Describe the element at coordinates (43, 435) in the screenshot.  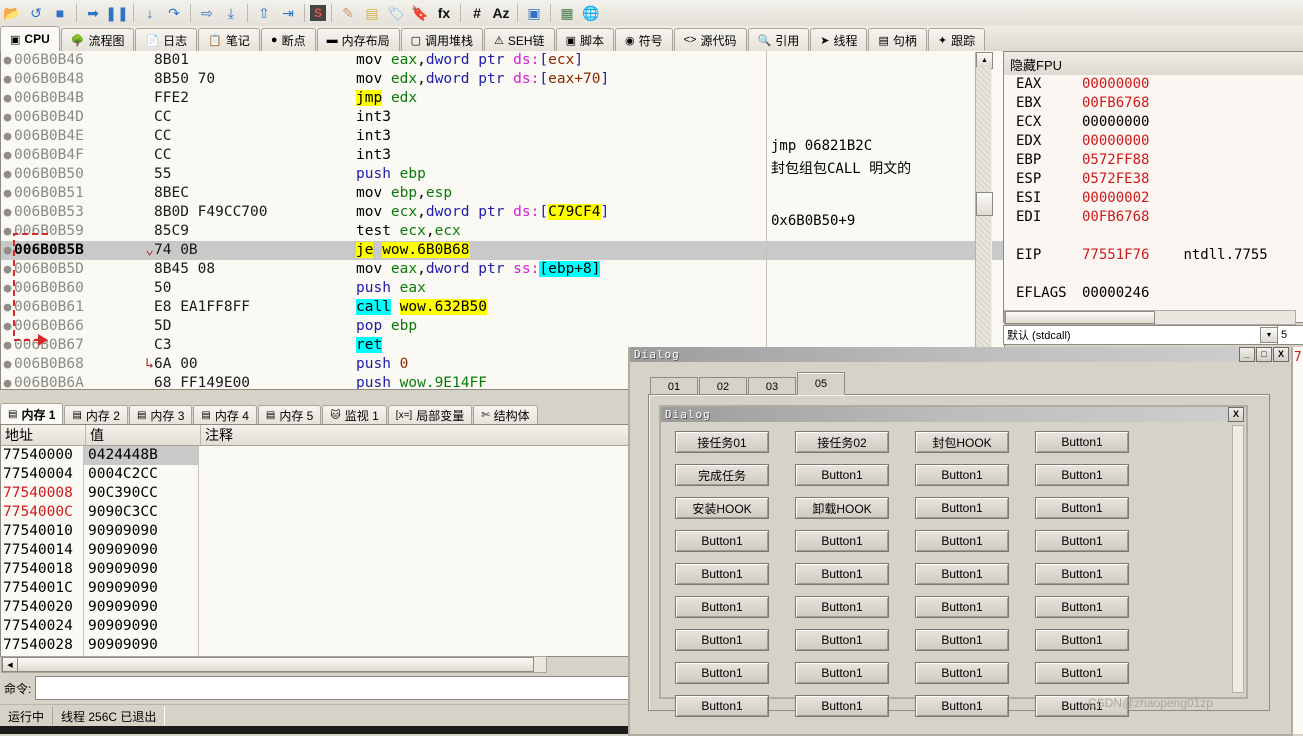
I see `memory-column-header: 地址` at that location.